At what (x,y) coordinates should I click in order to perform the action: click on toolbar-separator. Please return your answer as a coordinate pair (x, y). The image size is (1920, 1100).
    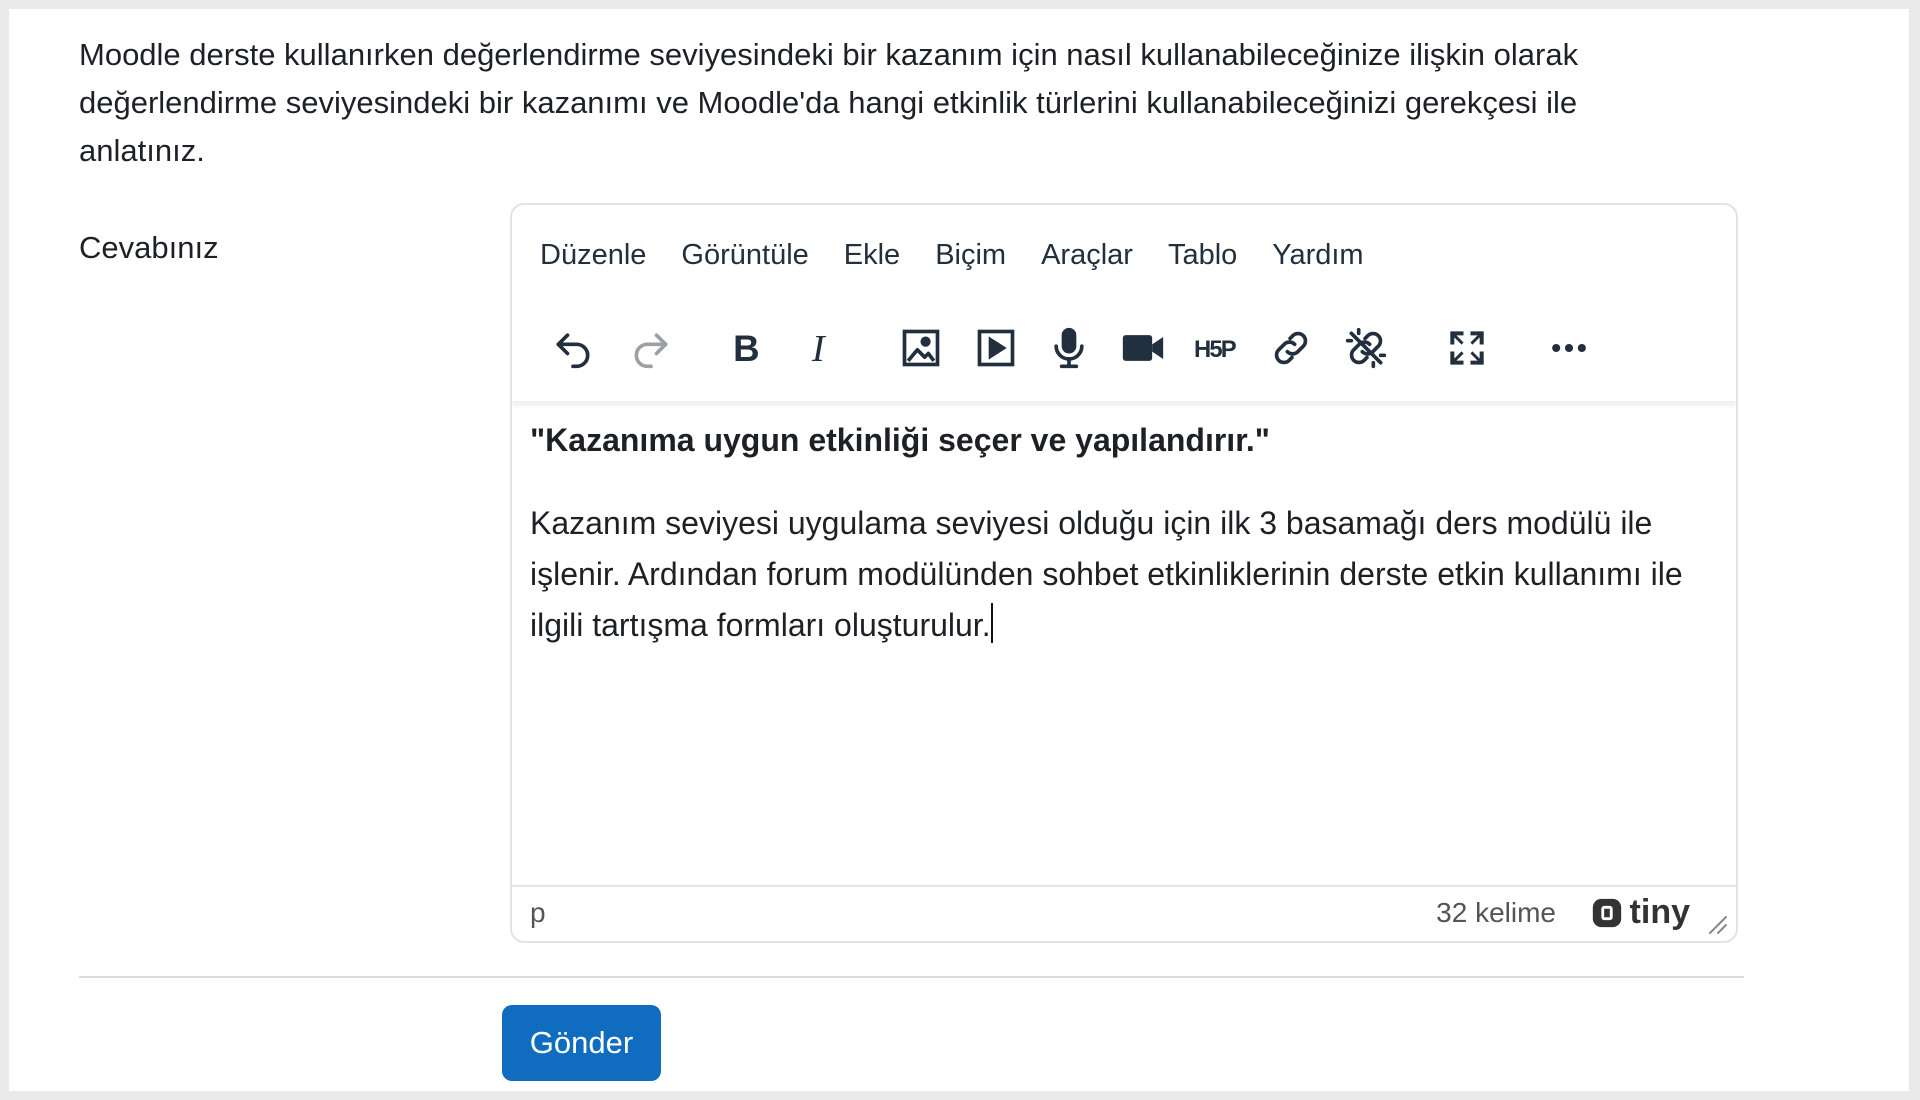
    Looking at the image, I should click on (1124, 397).